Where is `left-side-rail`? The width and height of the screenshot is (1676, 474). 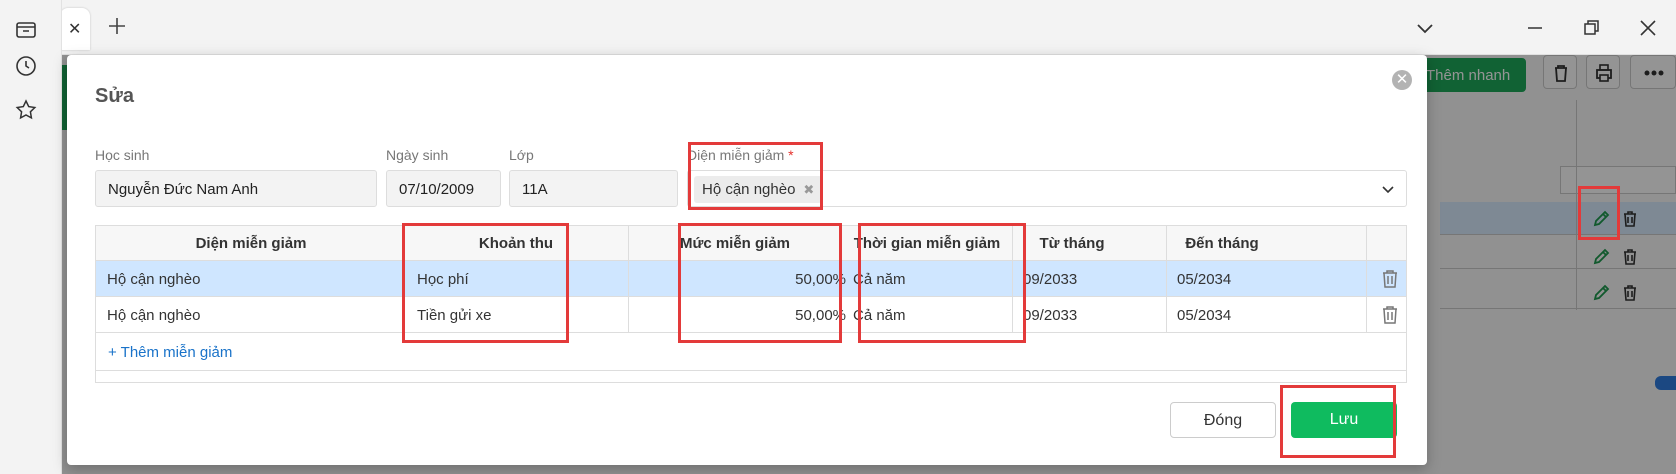
left-side-rail is located at coordinates (31, 237).